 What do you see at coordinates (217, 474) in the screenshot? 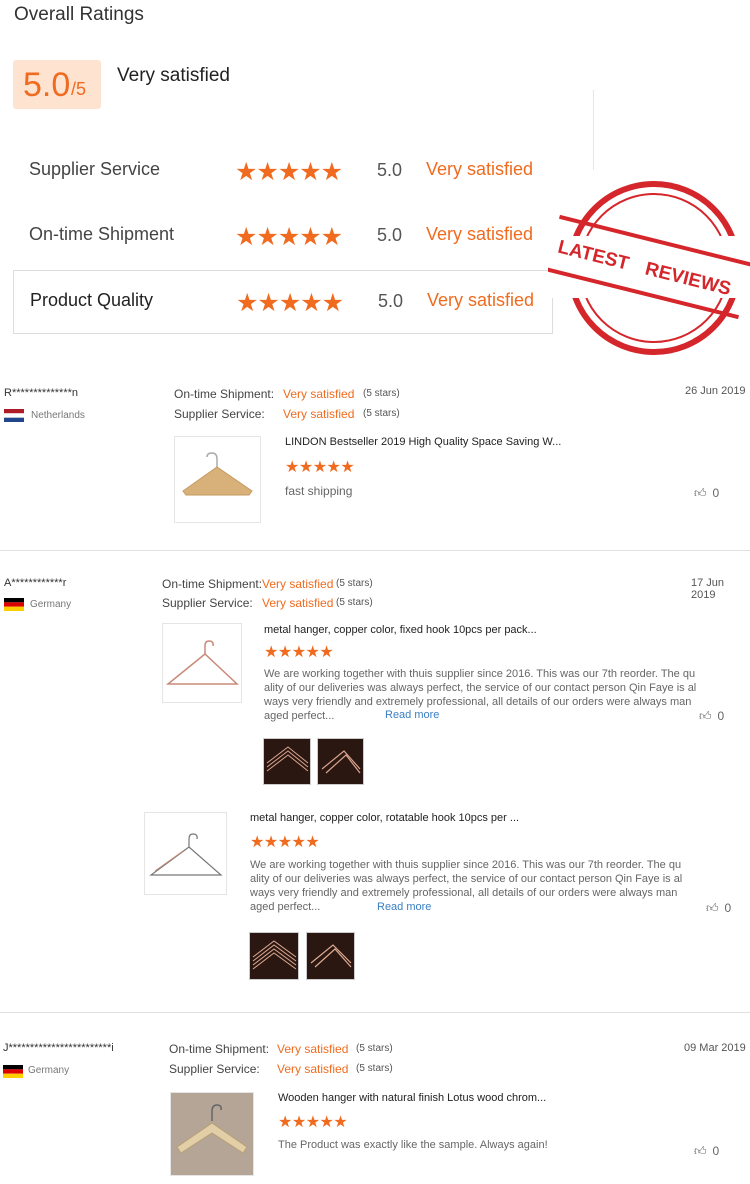
I see `wooden-hanger-icon` at bounding box center [217, 474].